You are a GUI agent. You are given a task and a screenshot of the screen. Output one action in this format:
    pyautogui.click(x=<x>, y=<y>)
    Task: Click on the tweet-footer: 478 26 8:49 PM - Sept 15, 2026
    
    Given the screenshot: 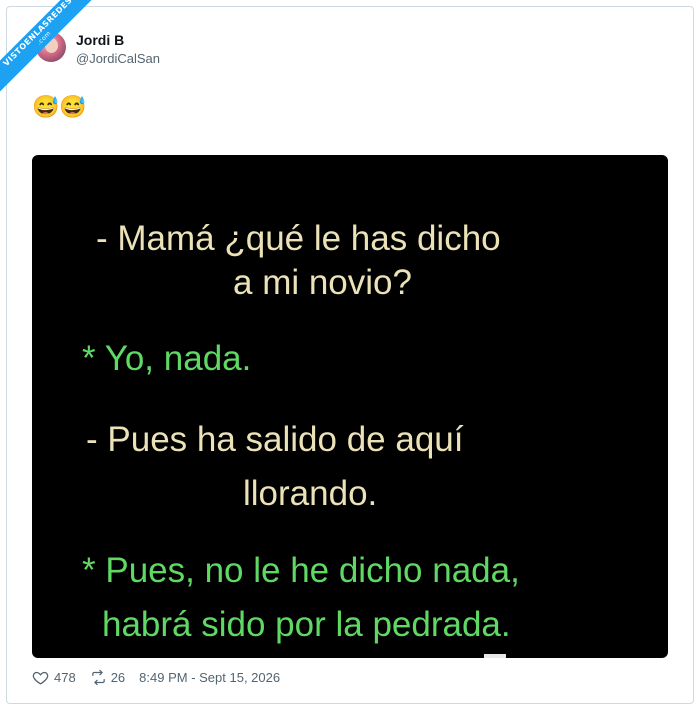 What is the action you would take?
    pyautogui.click(x=156, y=677)
    